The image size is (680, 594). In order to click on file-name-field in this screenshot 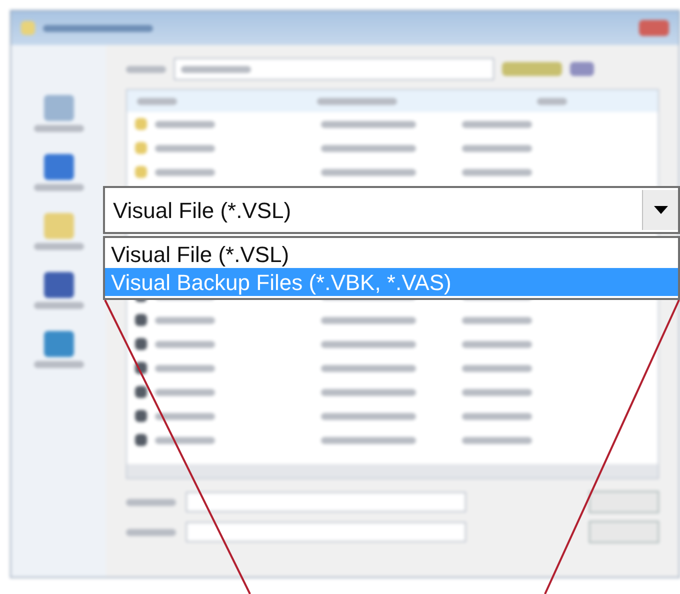, I will do `click(326, 502)`.